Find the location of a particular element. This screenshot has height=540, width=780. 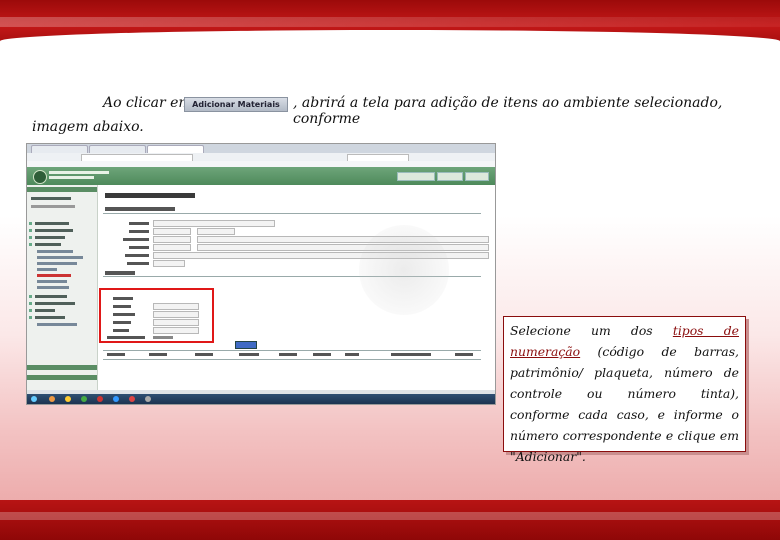

sidebar-menu is located at coordinates (62, 287).